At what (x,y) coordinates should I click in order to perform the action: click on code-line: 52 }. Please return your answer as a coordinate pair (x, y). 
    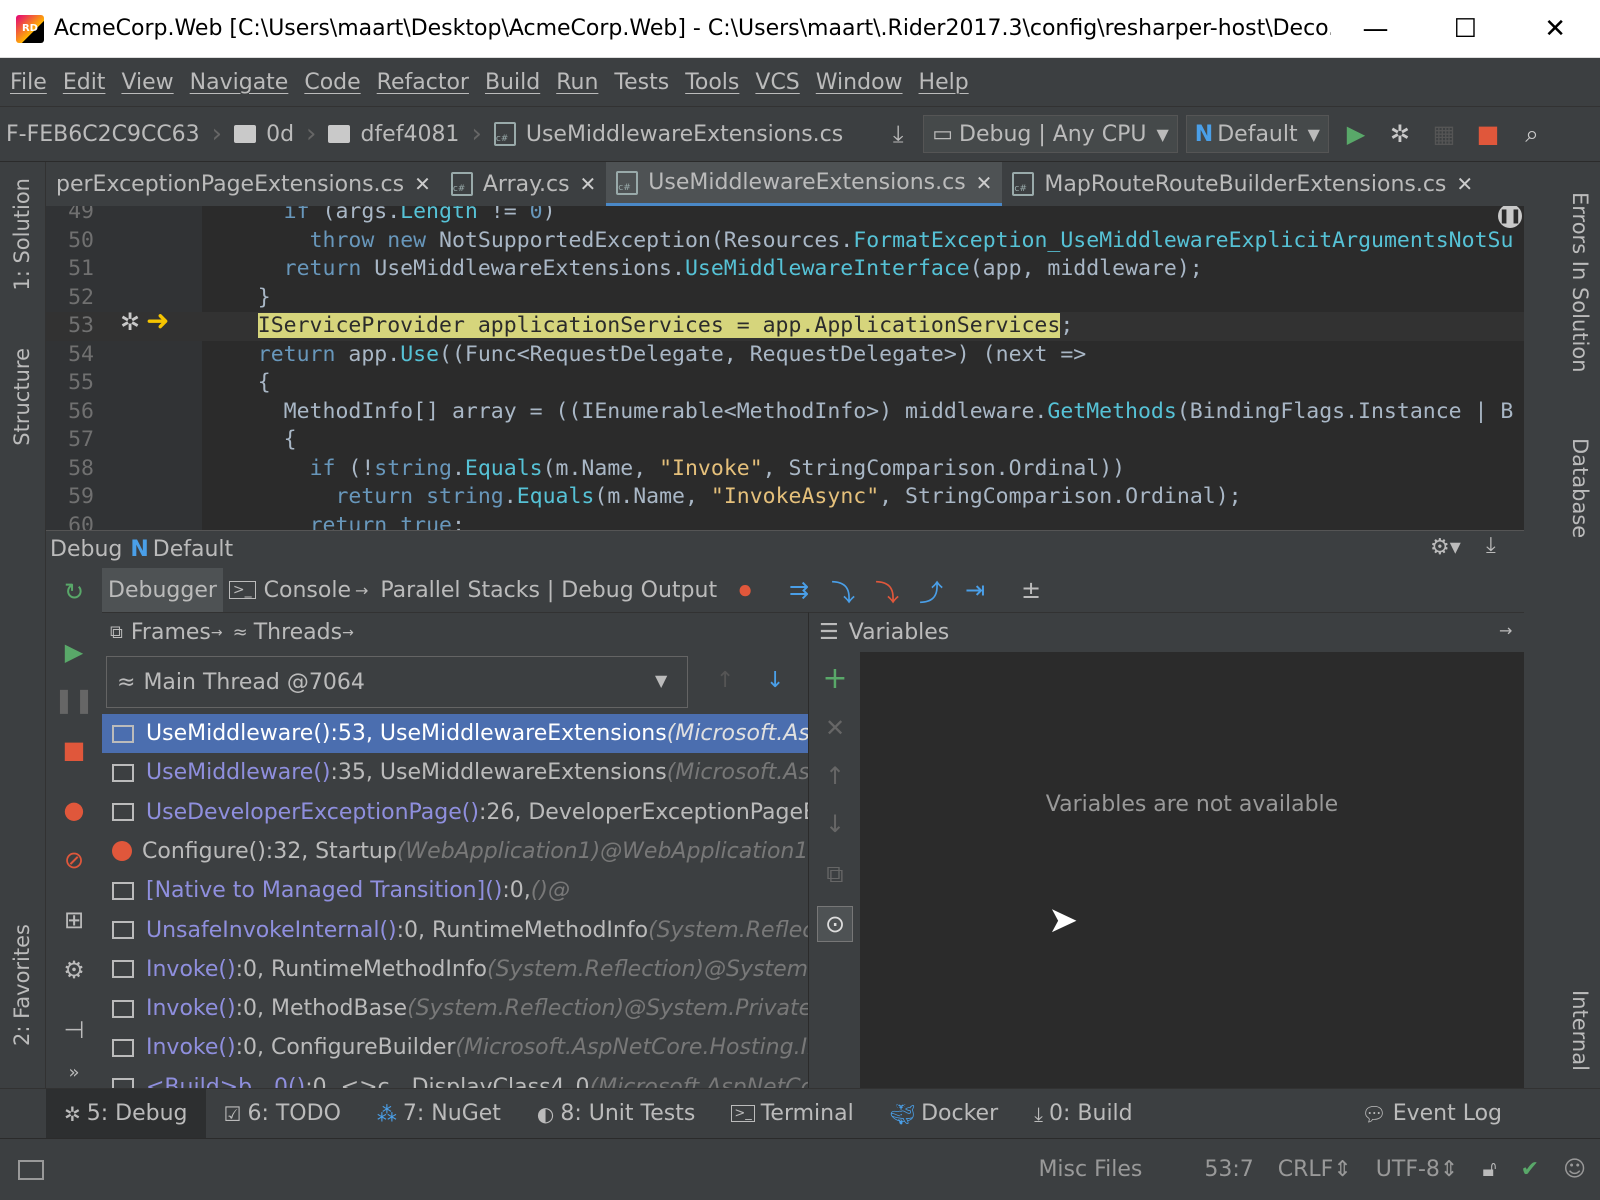
    Looking at the image, I should click on (785, 298).